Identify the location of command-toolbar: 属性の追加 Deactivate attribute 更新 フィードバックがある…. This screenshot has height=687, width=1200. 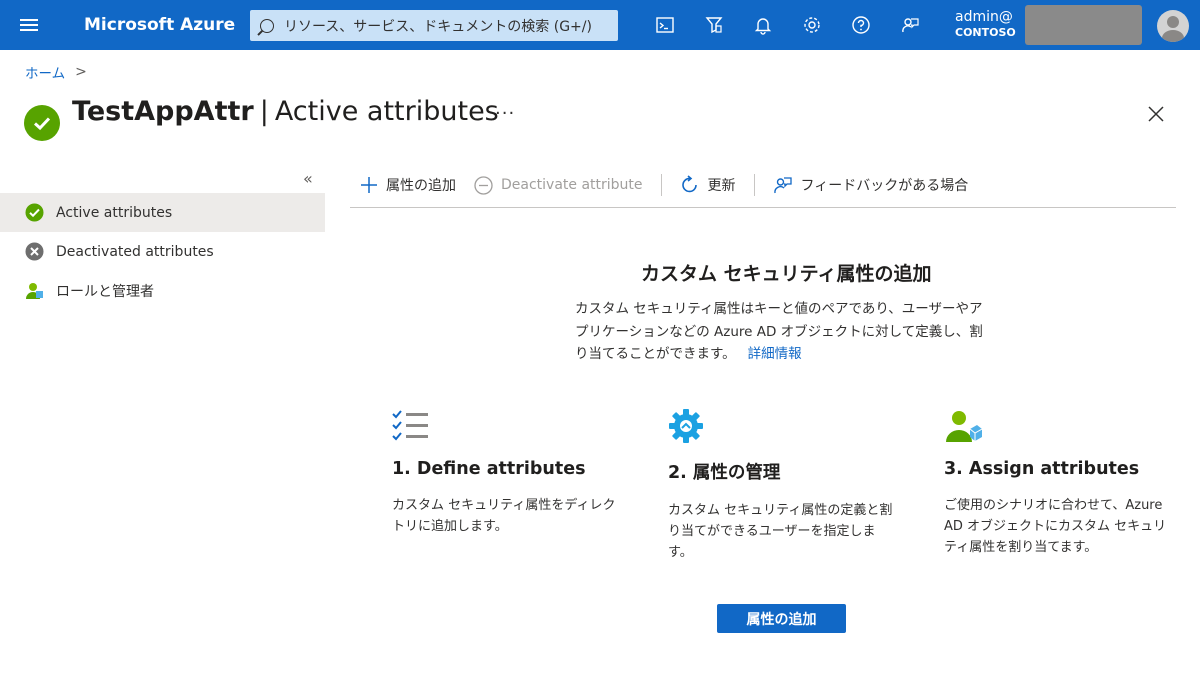
(763, 189).